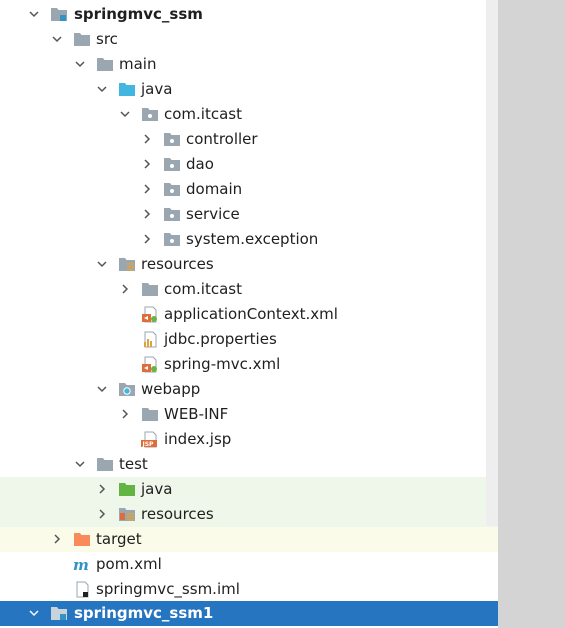  What do you see at coordinates (249, 414) in the screenshot?
I see `tree-row-web-inf: WEB-INF` at bounding box center [249, 414].